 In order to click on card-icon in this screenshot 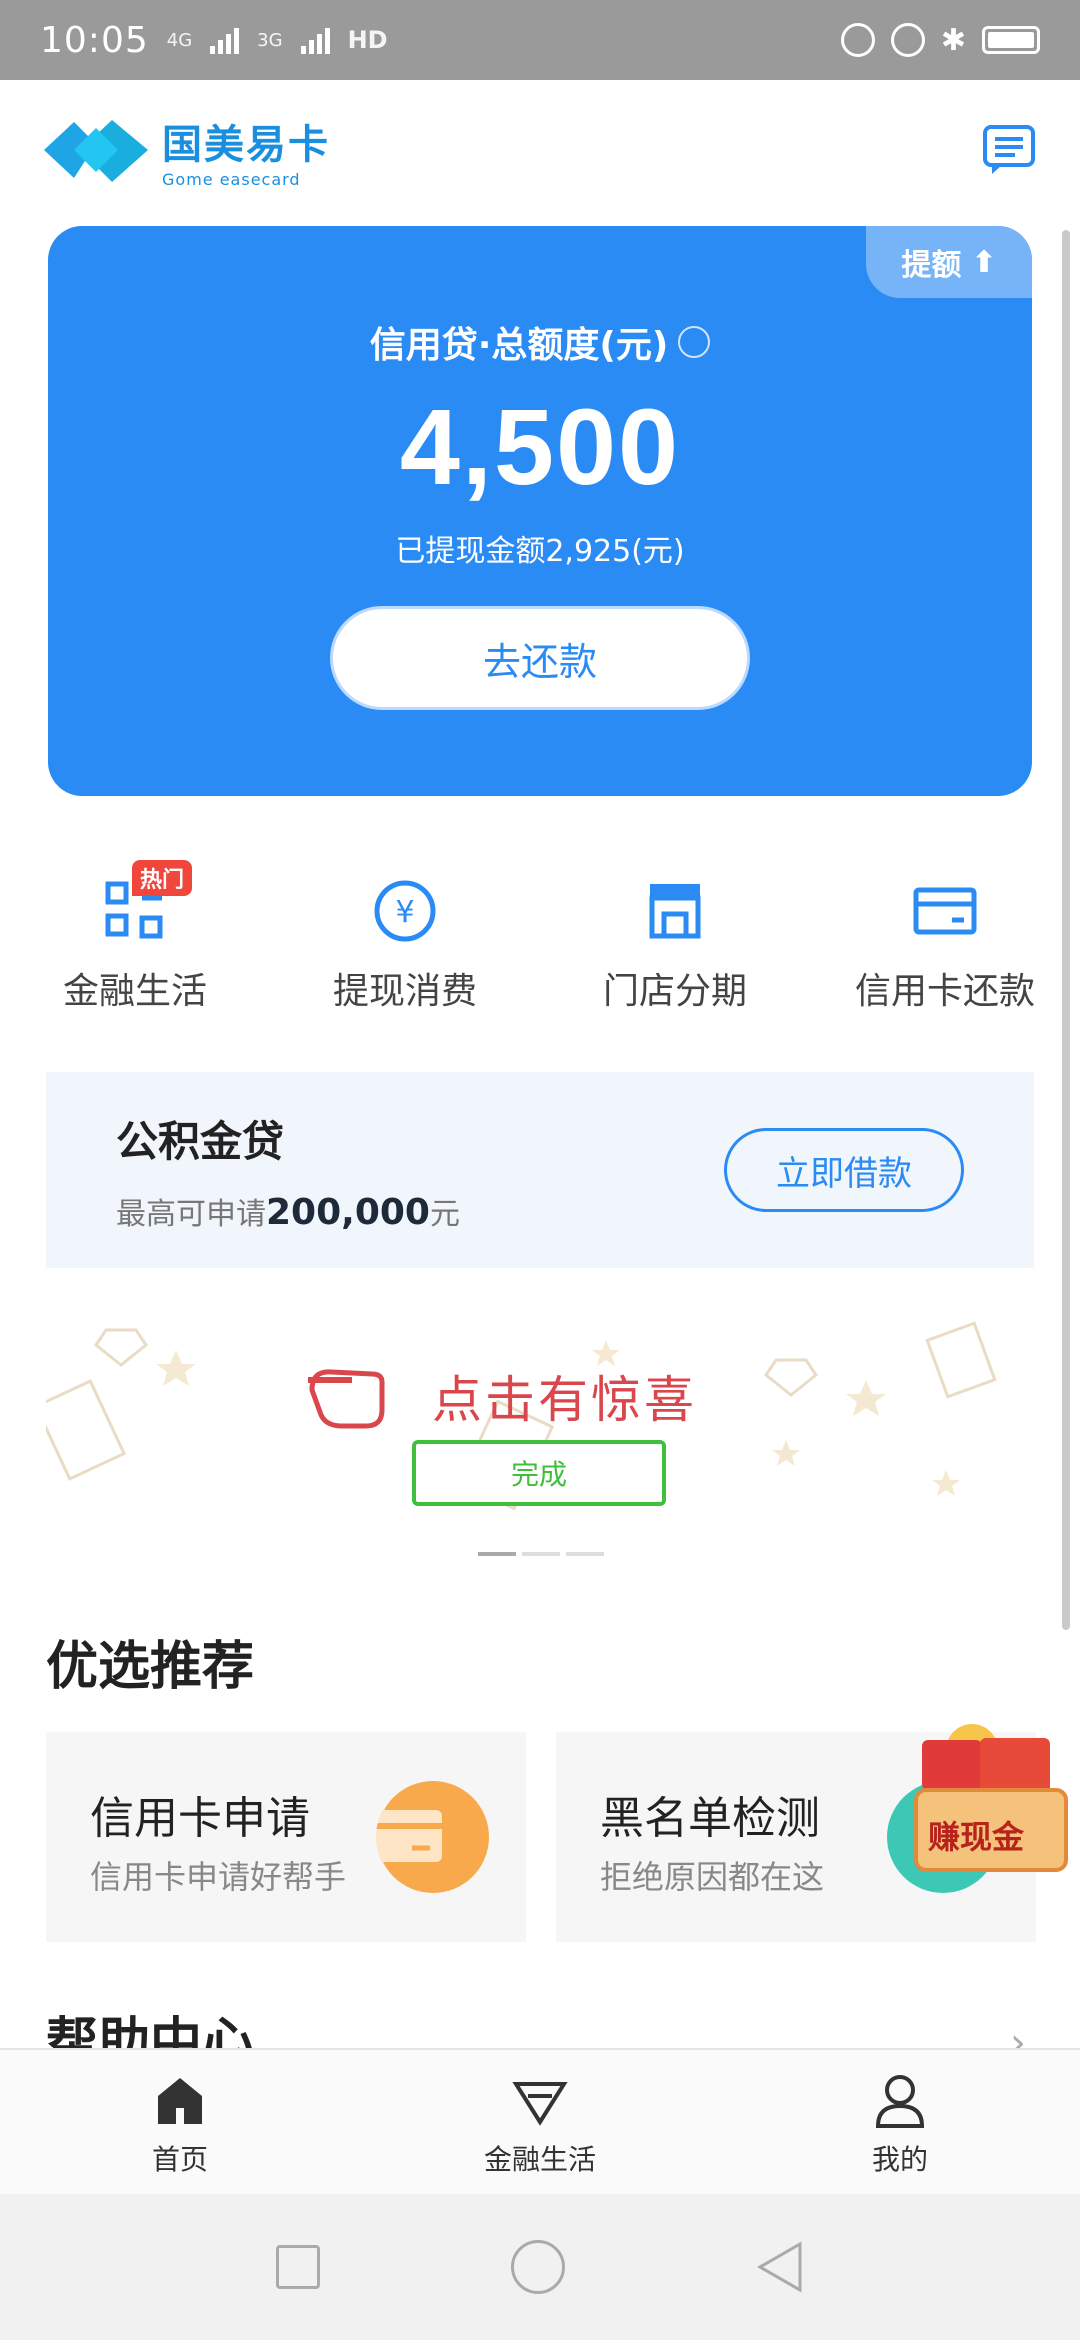, I will do `click(945, 911)`.